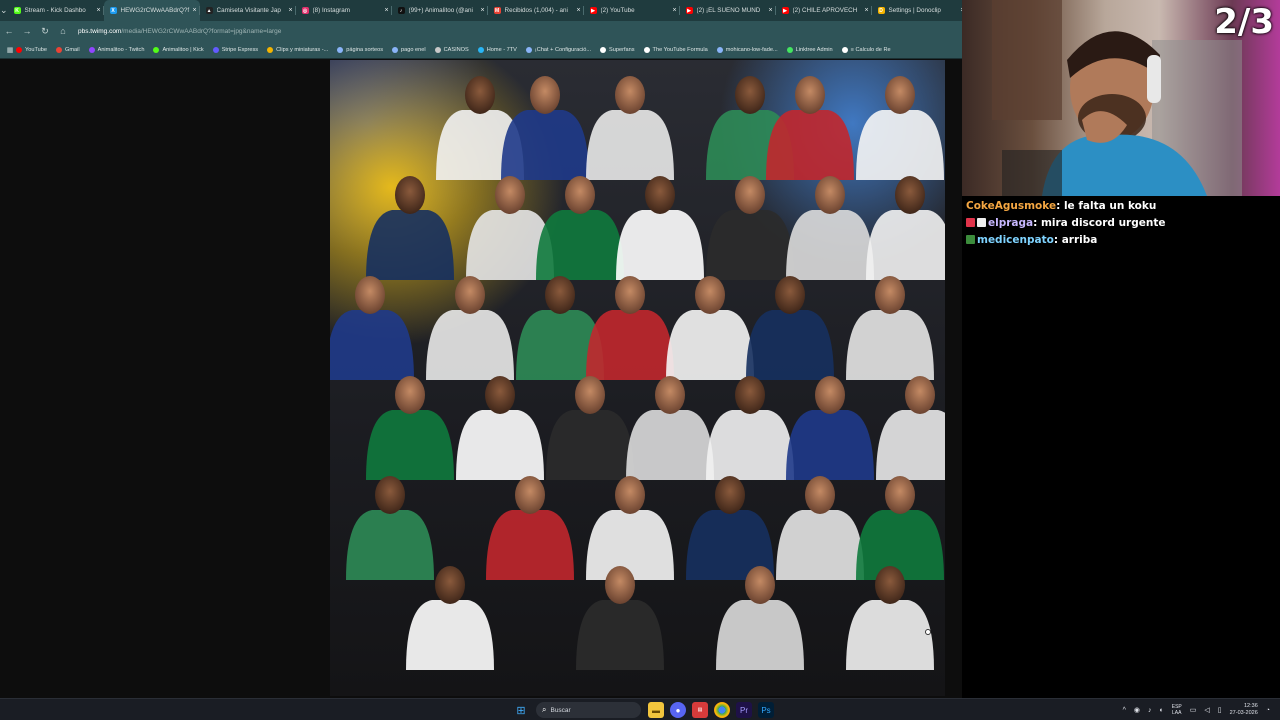  Describe the element at coordinates (100, 31) in the screenshot. I see `url-host: pbs.twimg.com` at that location.